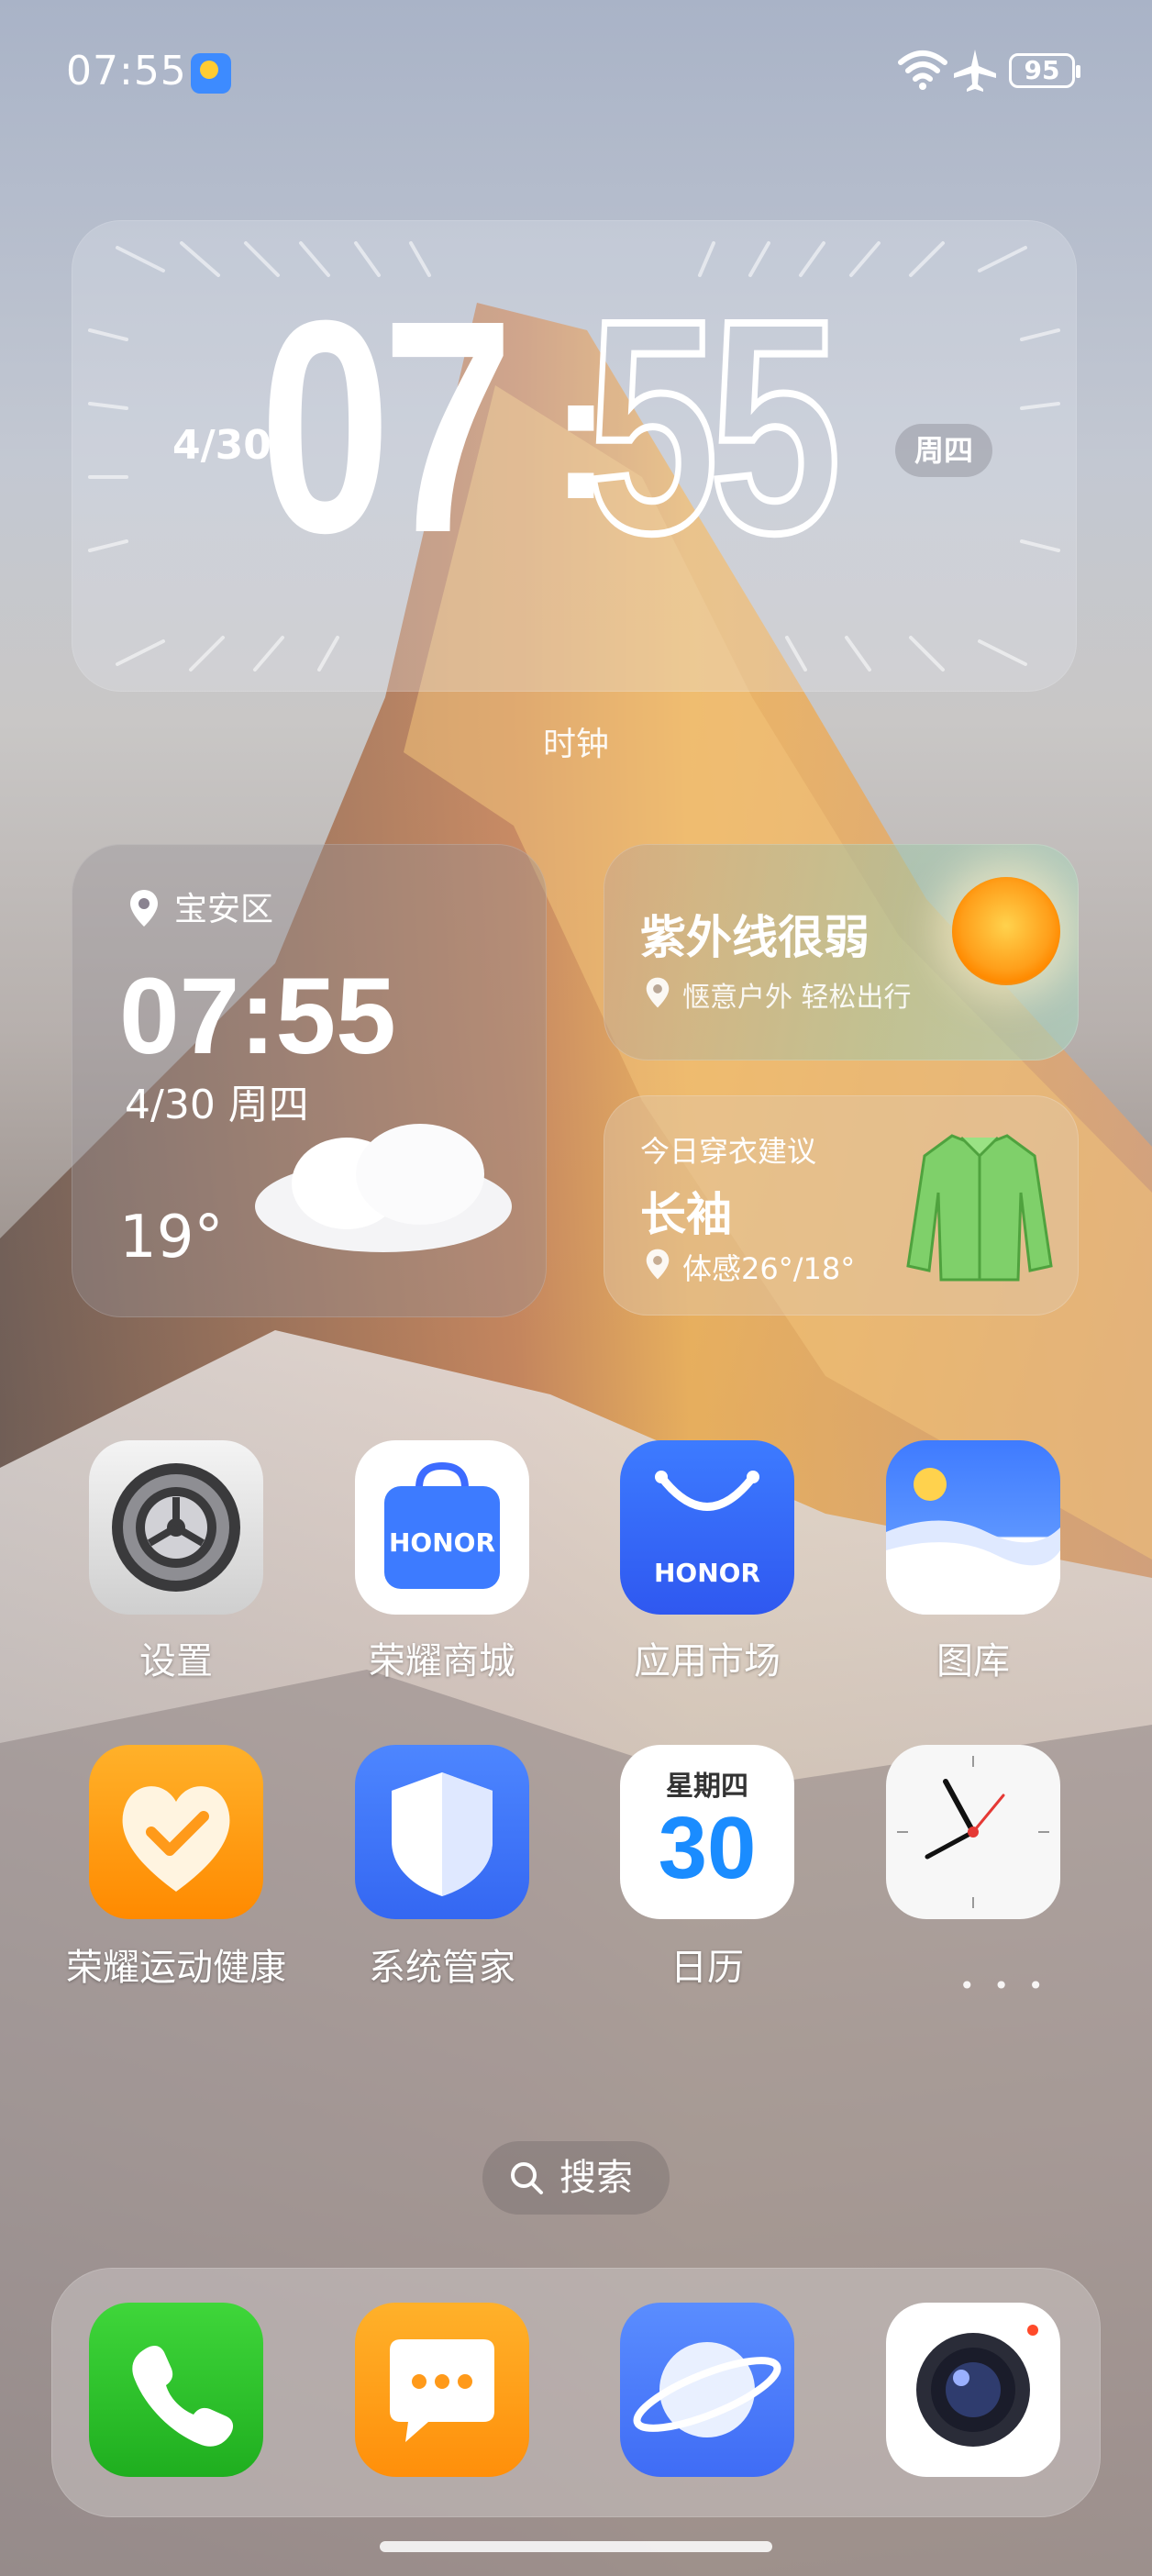 The image size is (1152, 2576). I want to click on clothing-feels-like: 体感26°/18°, so click(769, 1268).